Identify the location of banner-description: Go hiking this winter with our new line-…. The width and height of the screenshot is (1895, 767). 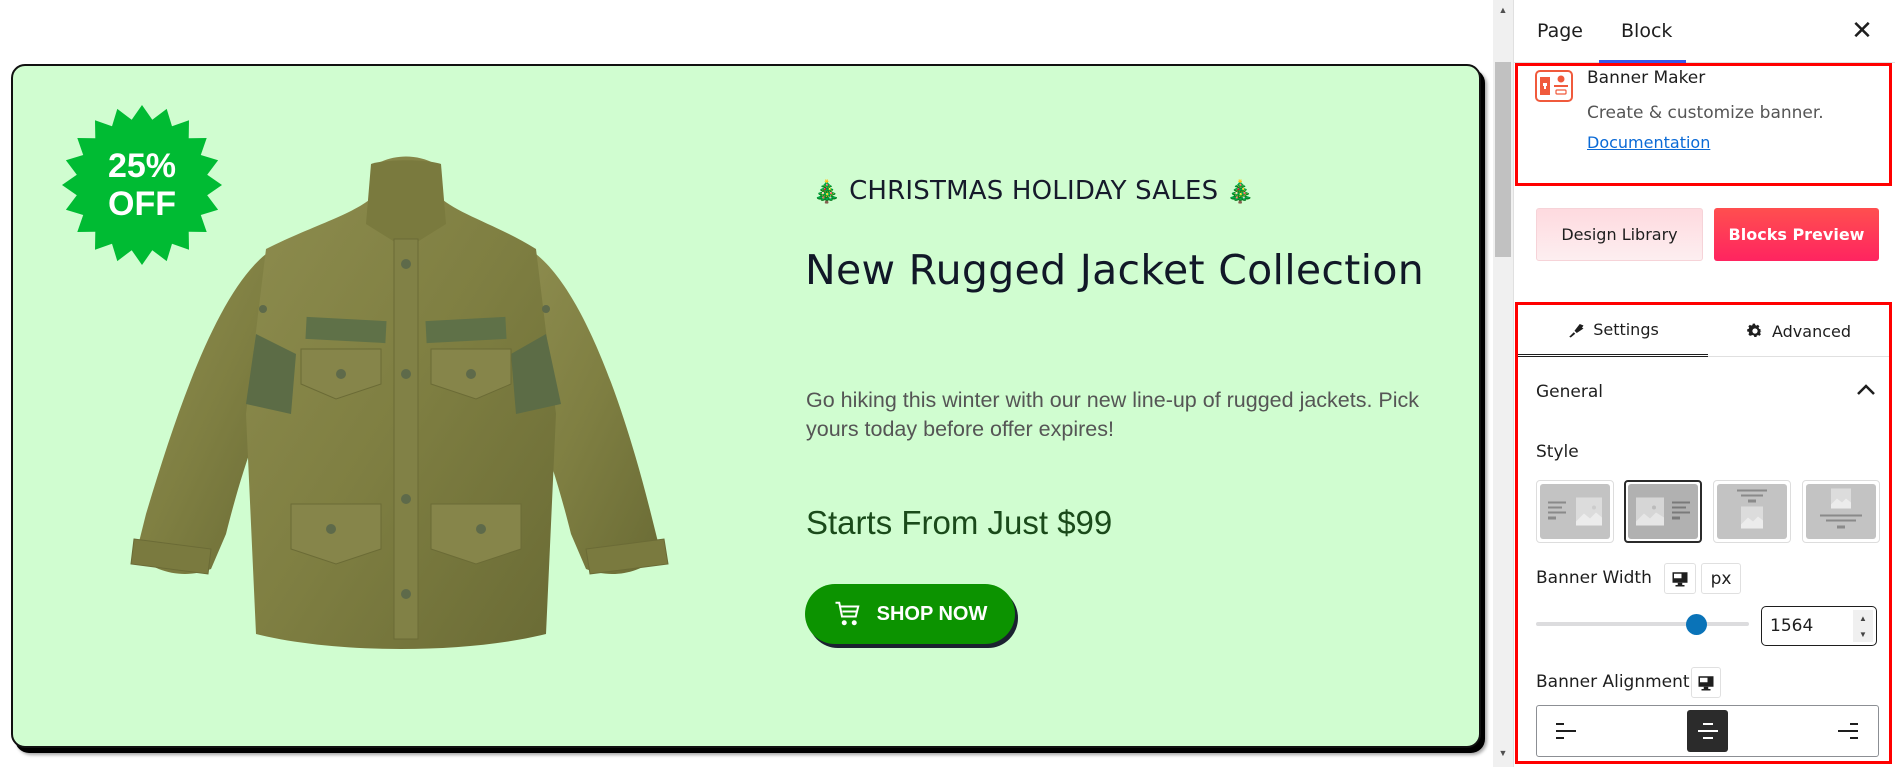
(1113, 414).